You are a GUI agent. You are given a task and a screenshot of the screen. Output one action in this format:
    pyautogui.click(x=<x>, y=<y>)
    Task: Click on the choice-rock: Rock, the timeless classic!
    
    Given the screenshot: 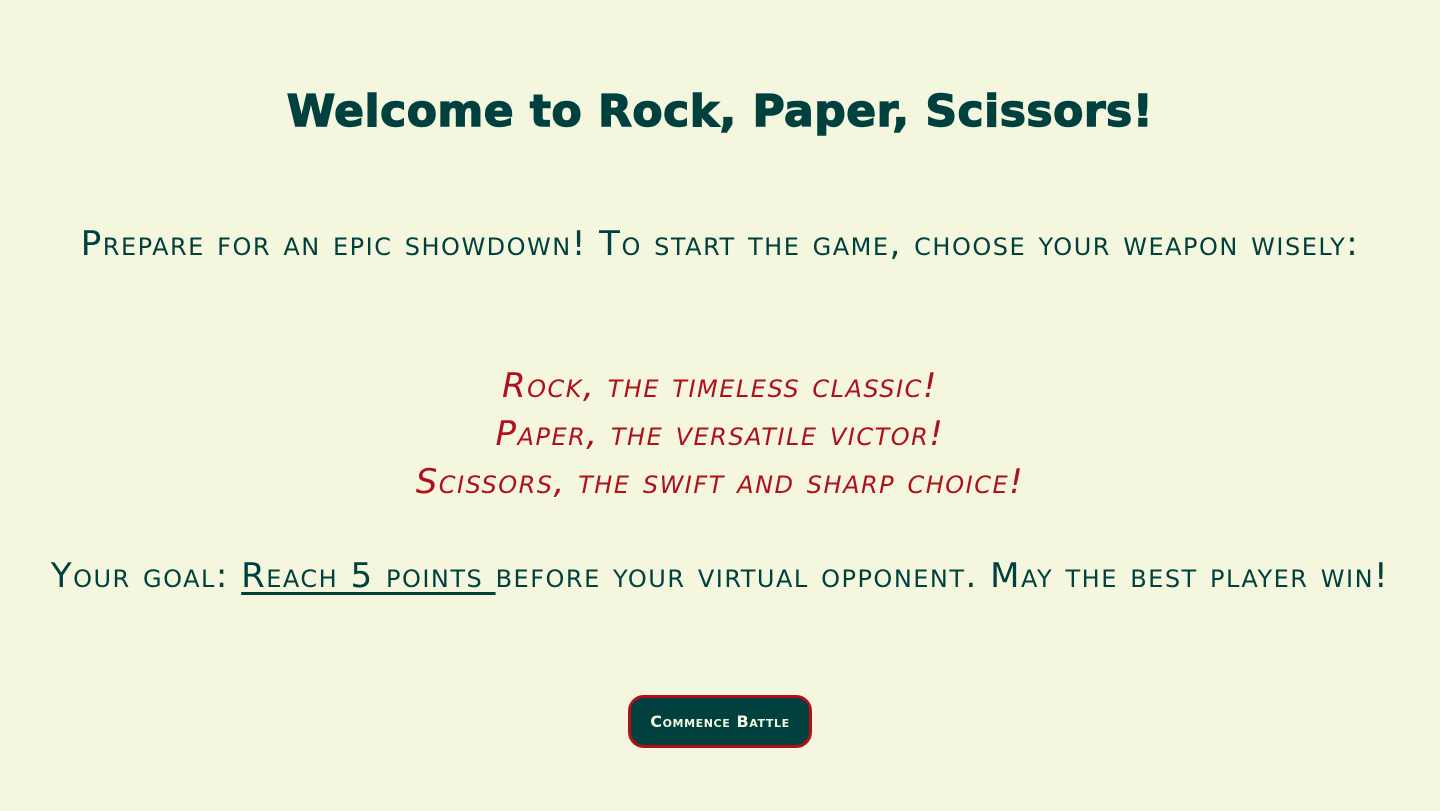 What is the action you would take?
    pyautogui.click(x=720, y=386)
    